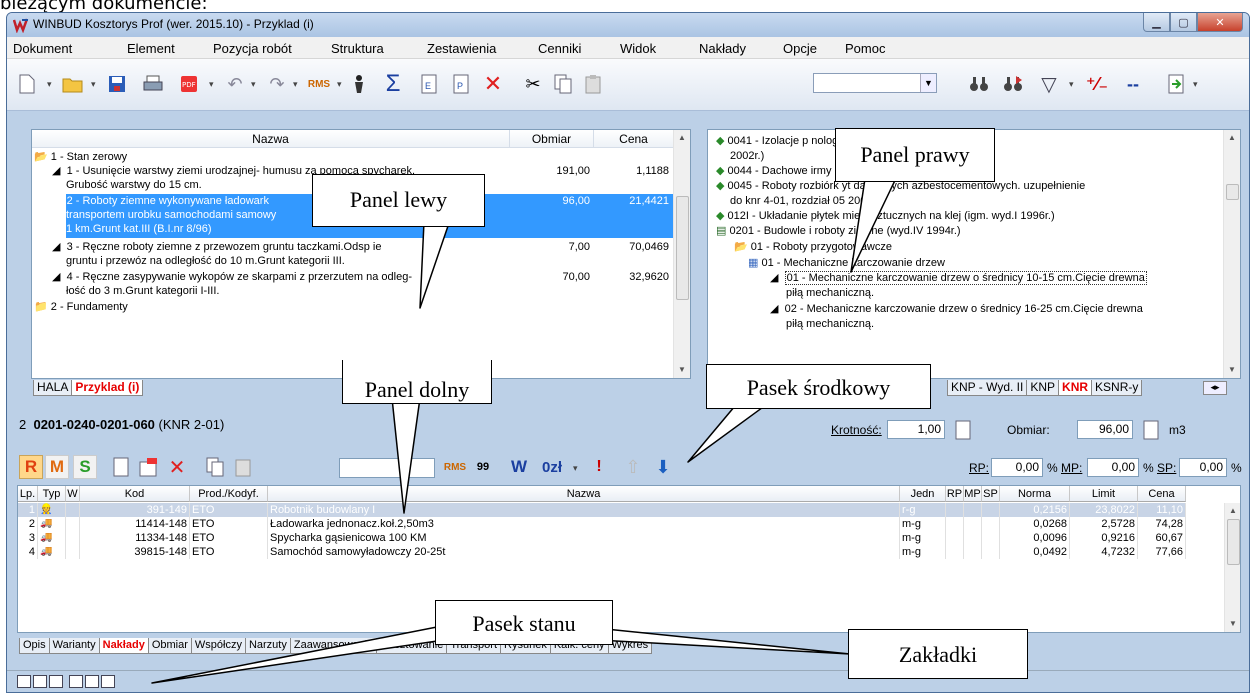 This screenshot has width=1253, height=695. I want to click on callout-pasek-stanu: Pasek stanu, so click(524, 622).